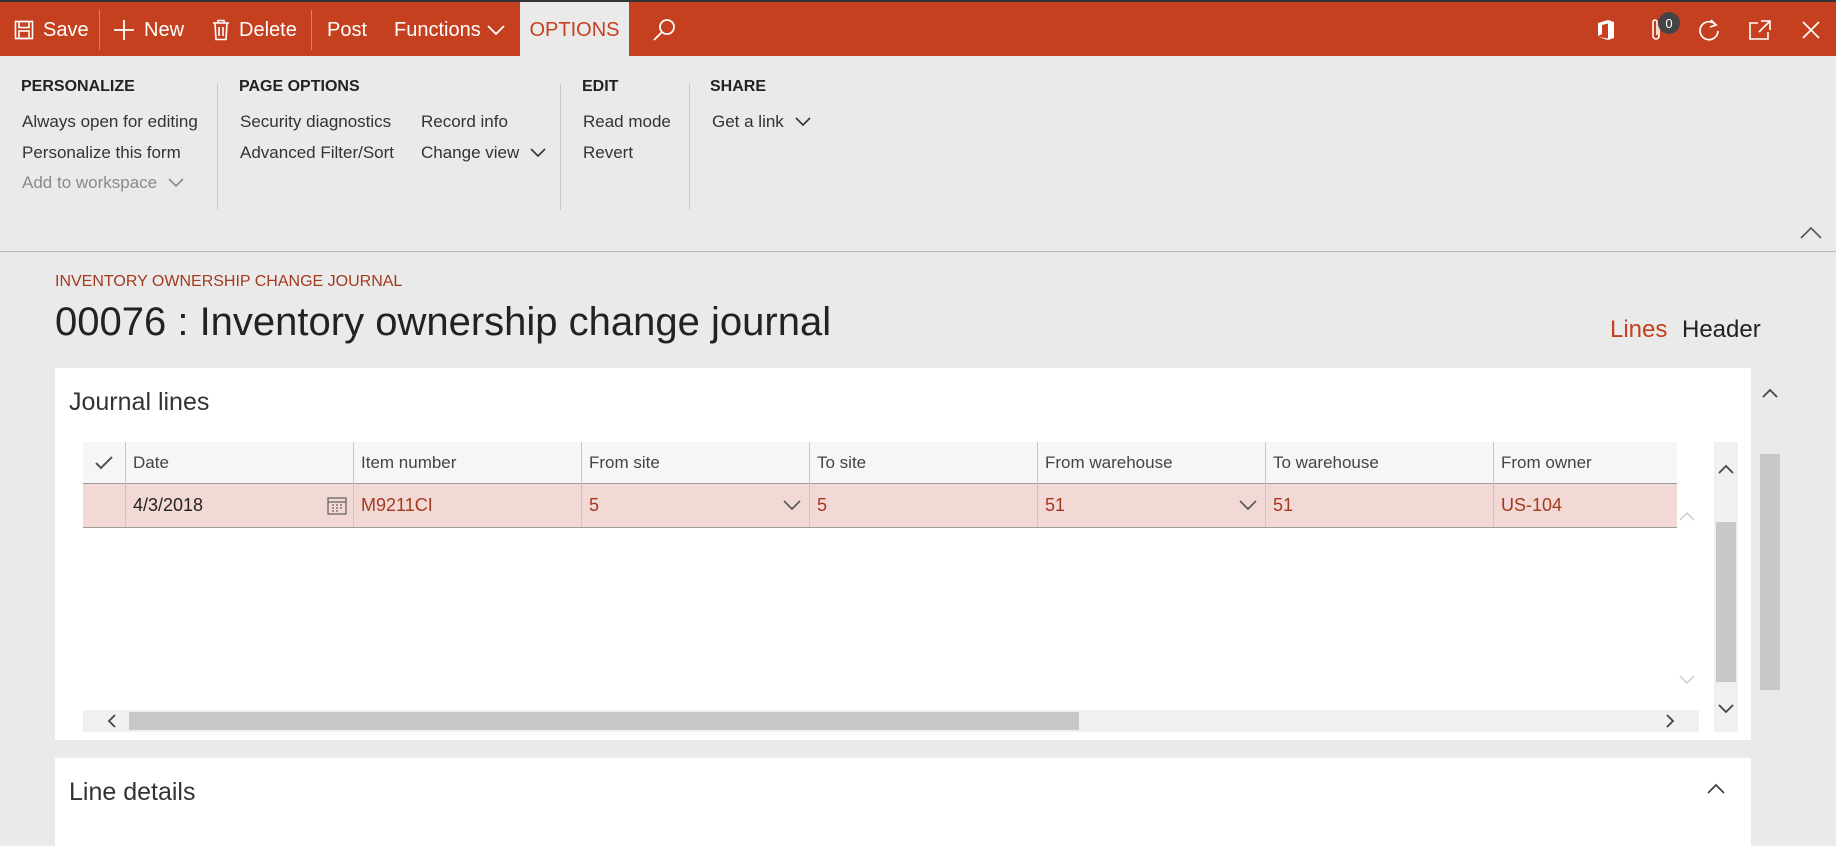 The image size is (1836, 846). I want to click on refresh-button, so click(1709, 30).